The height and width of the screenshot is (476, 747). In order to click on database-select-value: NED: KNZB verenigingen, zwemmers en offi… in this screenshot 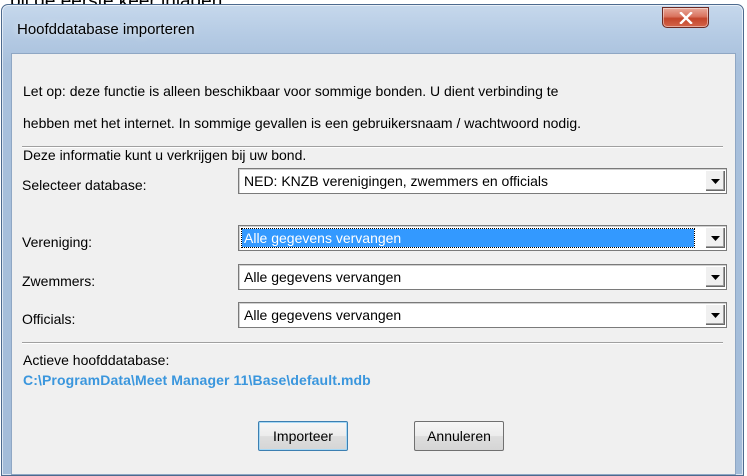, I will do `click(396, 181)`.